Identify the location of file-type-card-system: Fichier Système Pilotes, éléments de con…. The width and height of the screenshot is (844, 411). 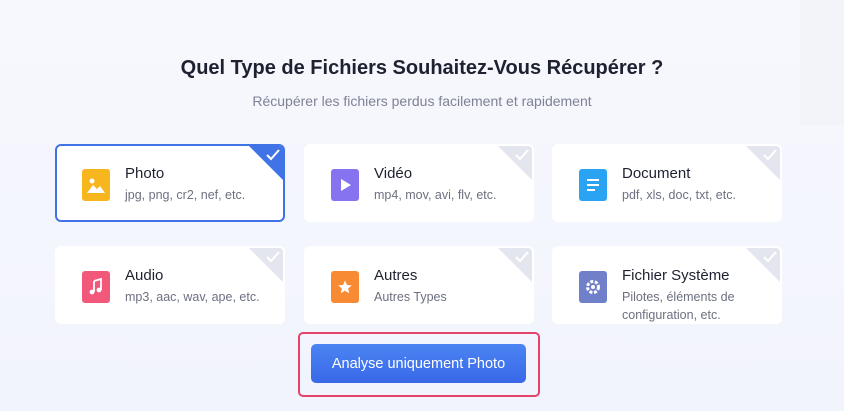
(667, 285).